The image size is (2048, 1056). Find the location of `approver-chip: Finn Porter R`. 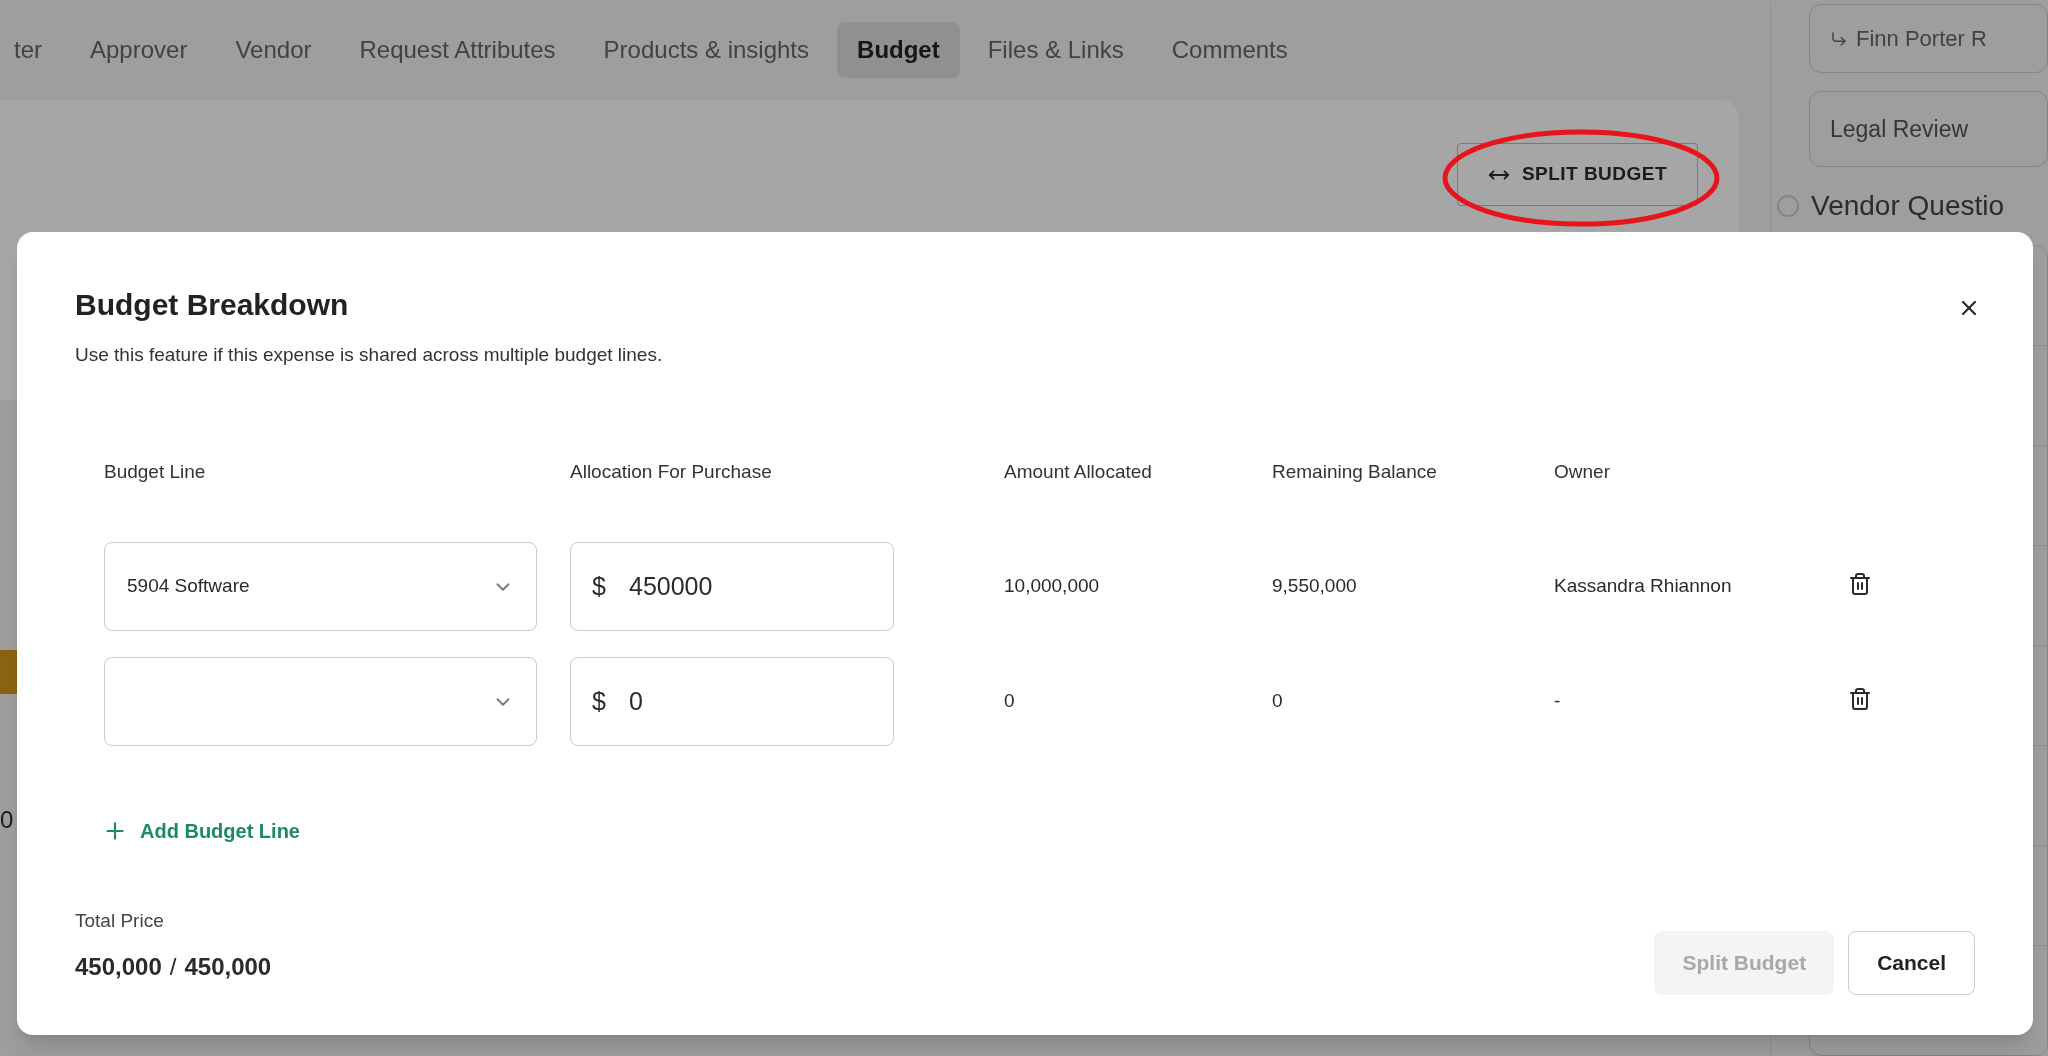

approver-chip: Finn Porter R is located at coordinates (1928, 39).